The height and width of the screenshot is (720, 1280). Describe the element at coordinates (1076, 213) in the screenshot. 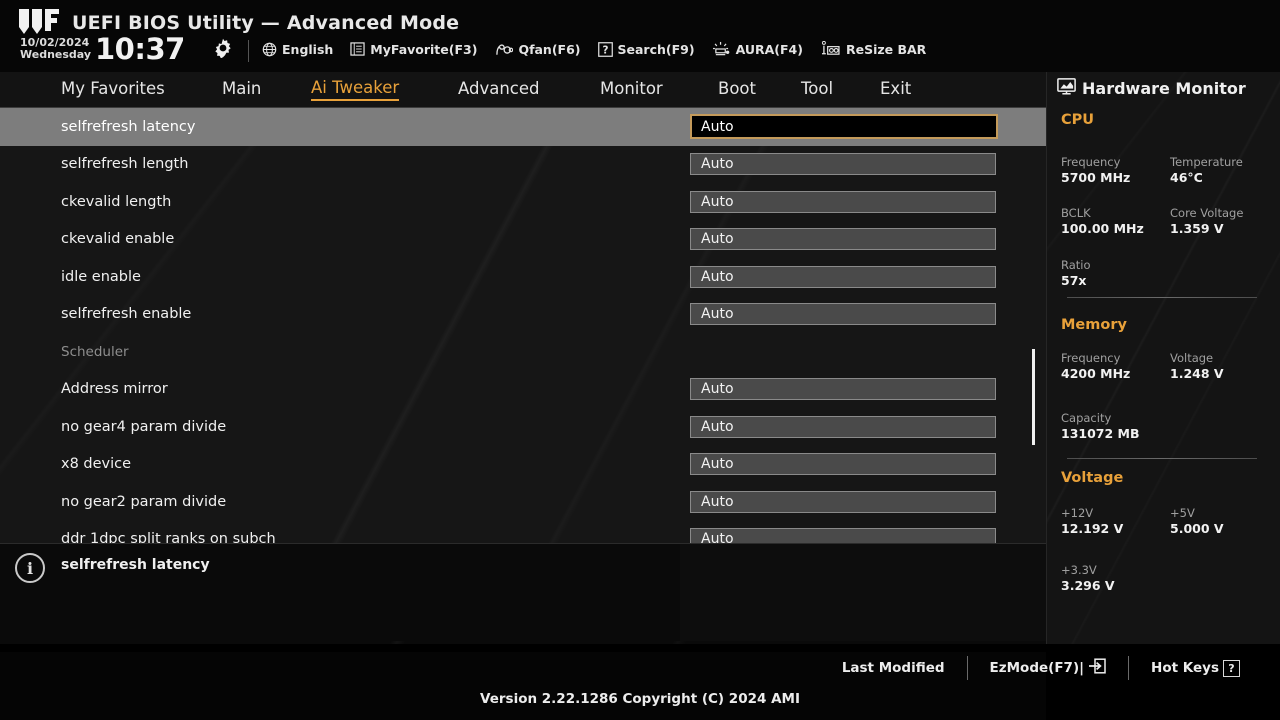

I see `hw-metric-label: BCLK` at that location.